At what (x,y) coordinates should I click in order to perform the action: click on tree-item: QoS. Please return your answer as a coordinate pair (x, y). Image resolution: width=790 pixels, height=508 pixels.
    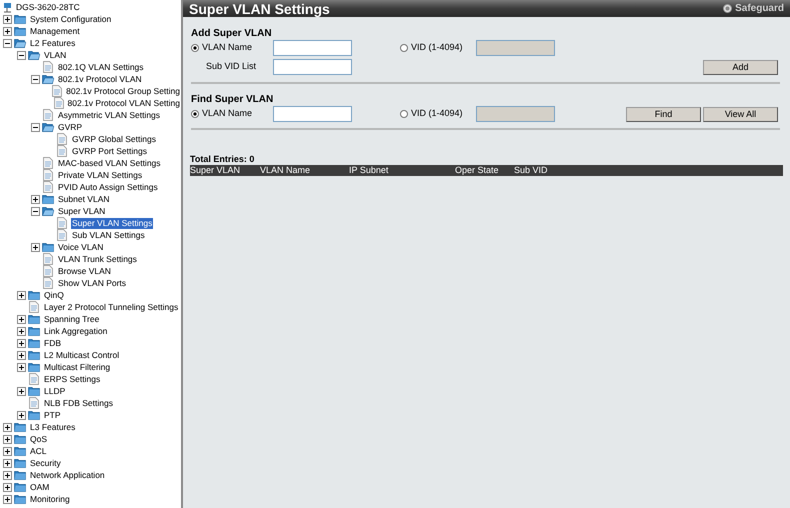
    Looking at the image, I should click on (38, 439).